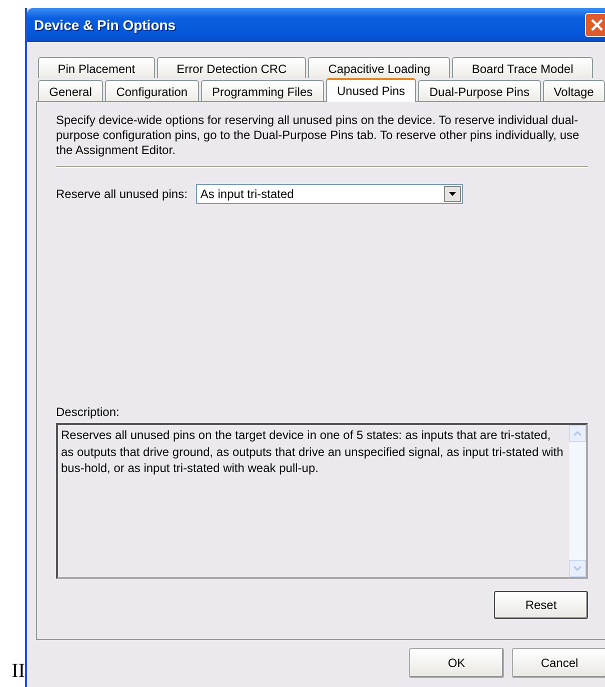  I want to click on description-text: Reserves all unused pins on the target device in one of 5 states: as inputs that are tri-stated, as outputs that drive ground, as outputs that drive an unspecified signal, as input tri-stated with bus-hold, or as input tri-stated with weak pull-up., so click(312, 452).